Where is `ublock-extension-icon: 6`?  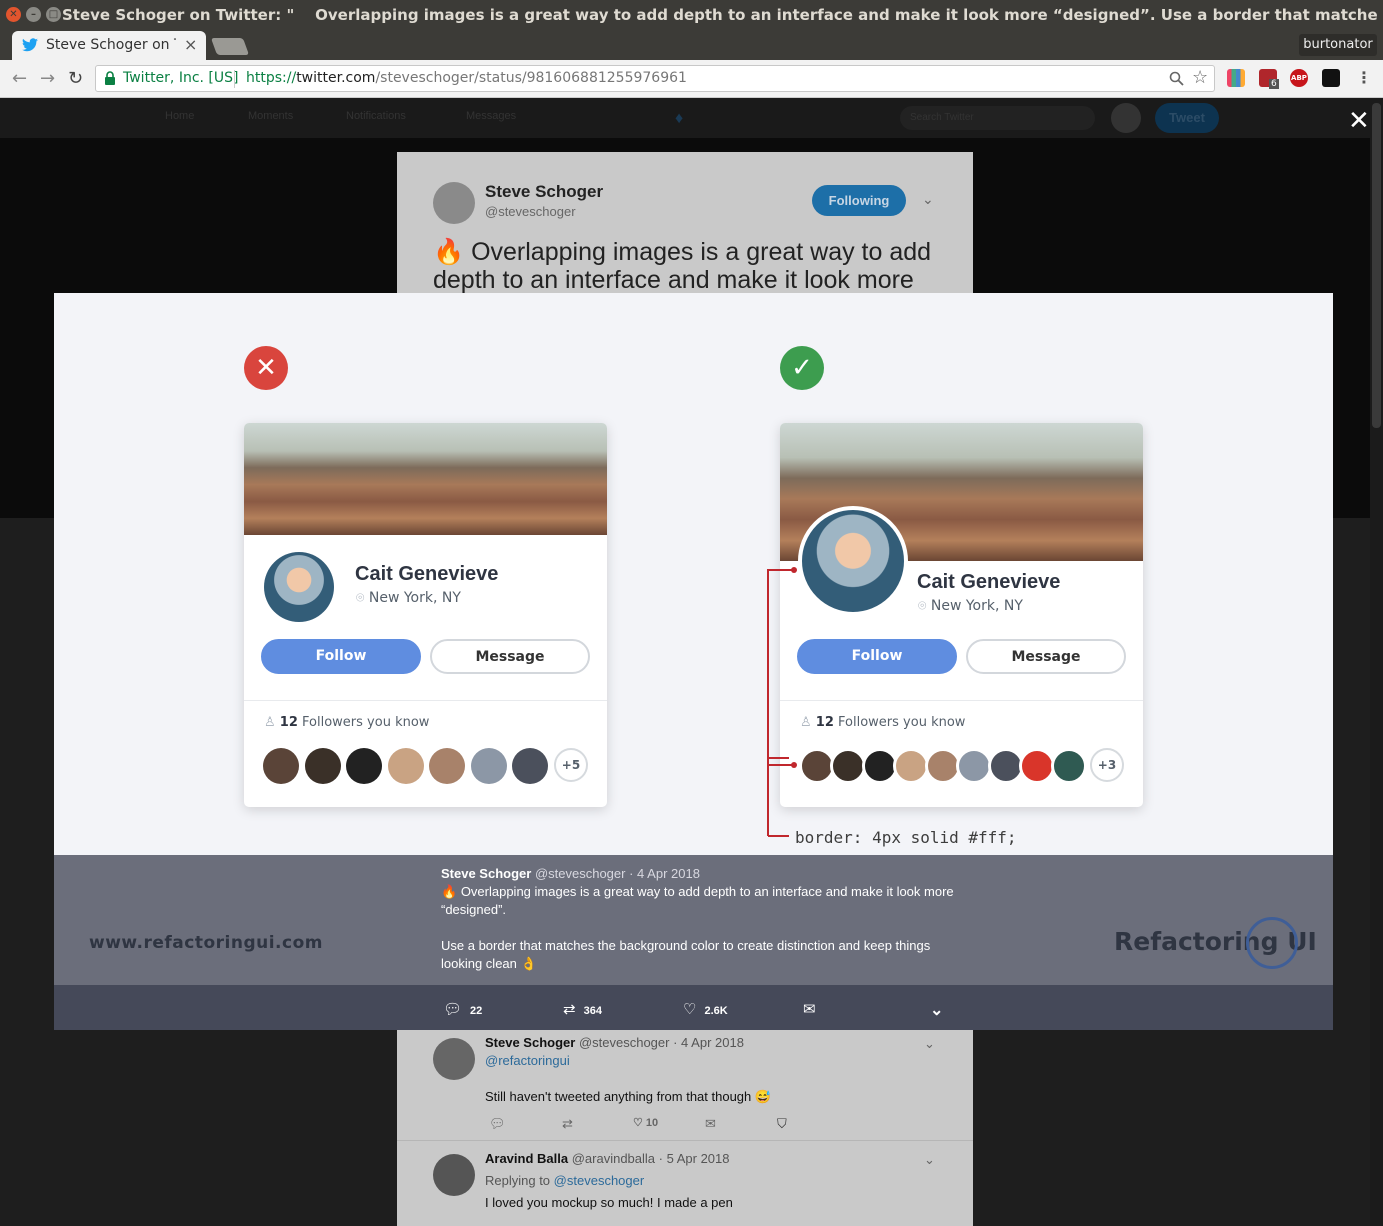 ublock-extension-icon: 6 is located at coordinates (1269, 79).